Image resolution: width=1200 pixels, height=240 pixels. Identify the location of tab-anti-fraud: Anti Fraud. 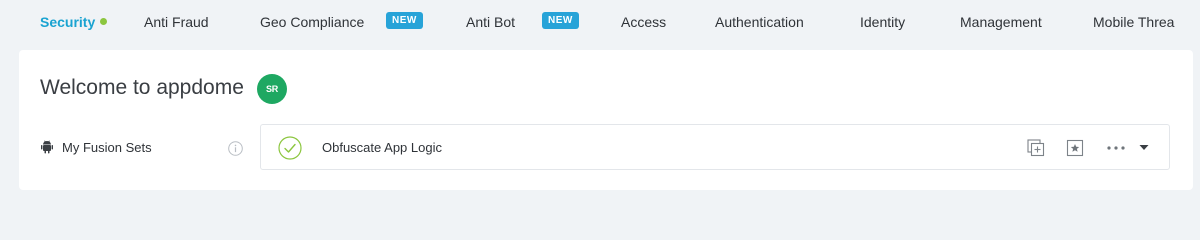
(176, 22).